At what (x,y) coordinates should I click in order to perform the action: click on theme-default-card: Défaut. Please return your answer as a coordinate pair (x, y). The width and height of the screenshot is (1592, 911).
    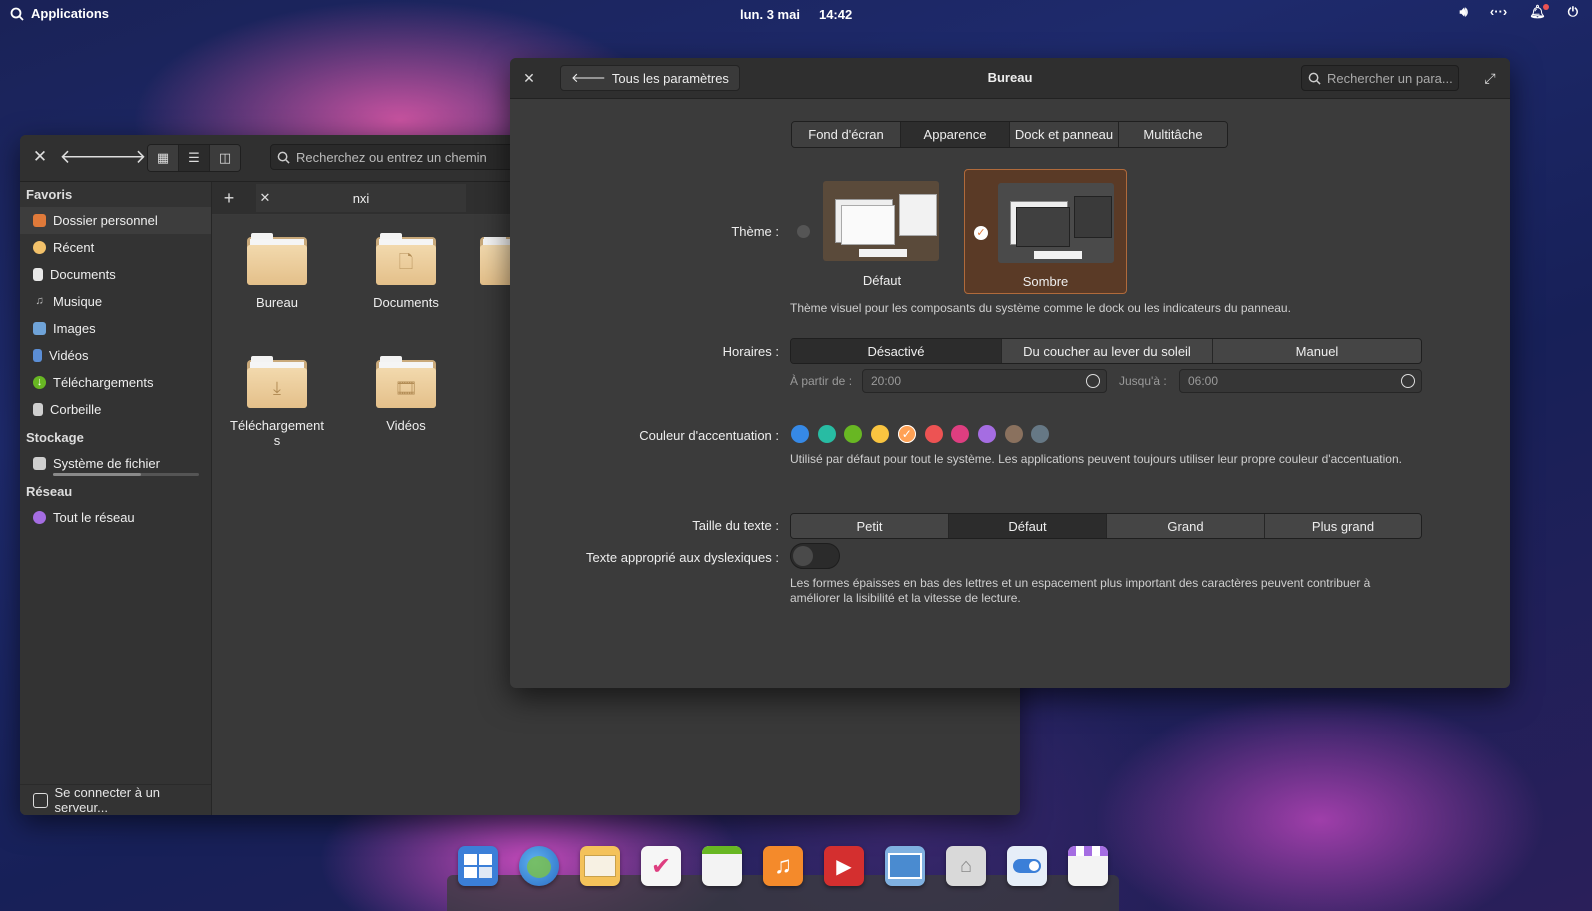
    Looking at the image, I should click on (882, 236).